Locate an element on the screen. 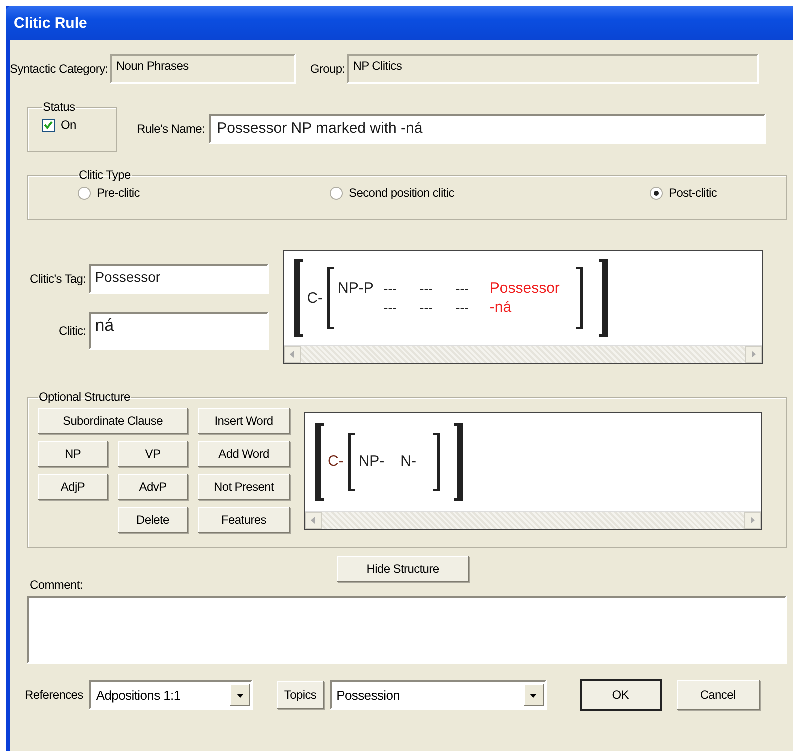 The height and width of the screenshot is (751, 793). dialog-button: Cancel is located at coordinates (718, 695).